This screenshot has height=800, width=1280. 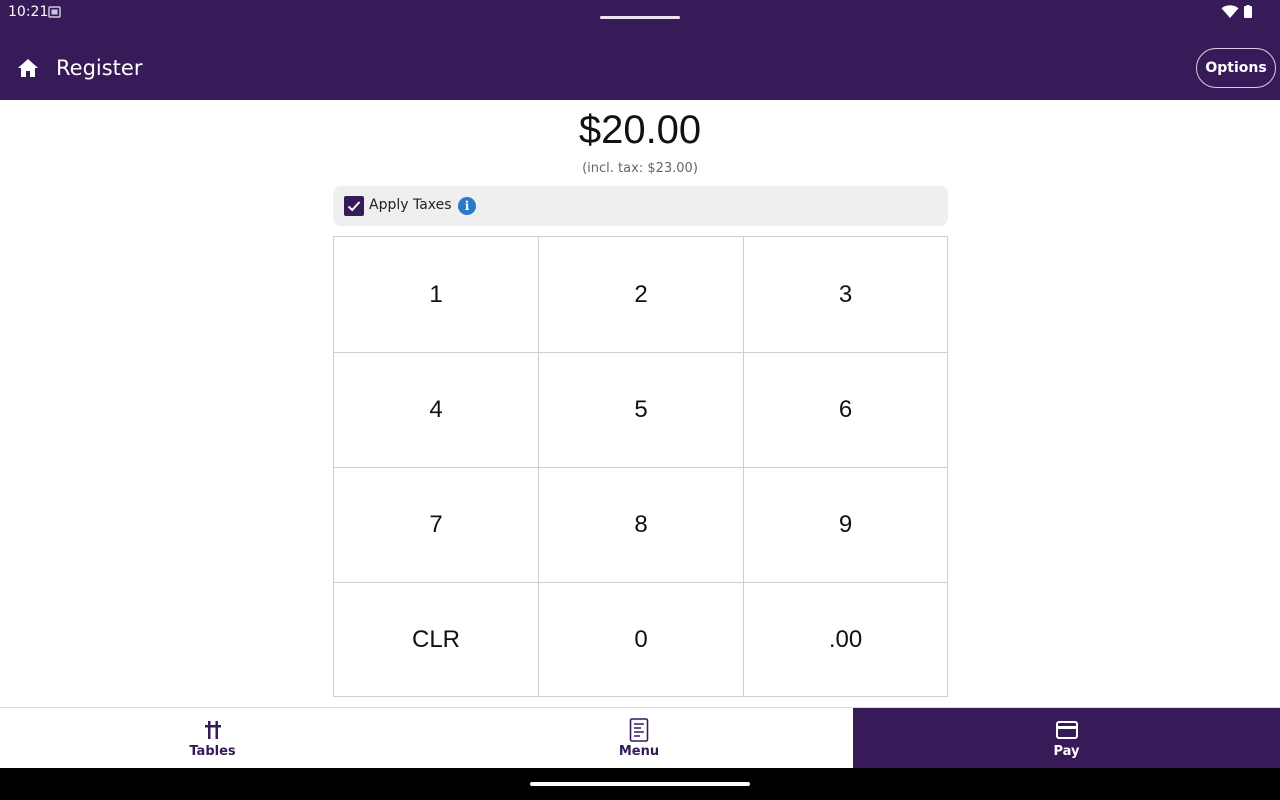 What do you see at coordinates (845, 295) in the screenshot?
I see `key-3: 3` at bounding box center [845, 295].